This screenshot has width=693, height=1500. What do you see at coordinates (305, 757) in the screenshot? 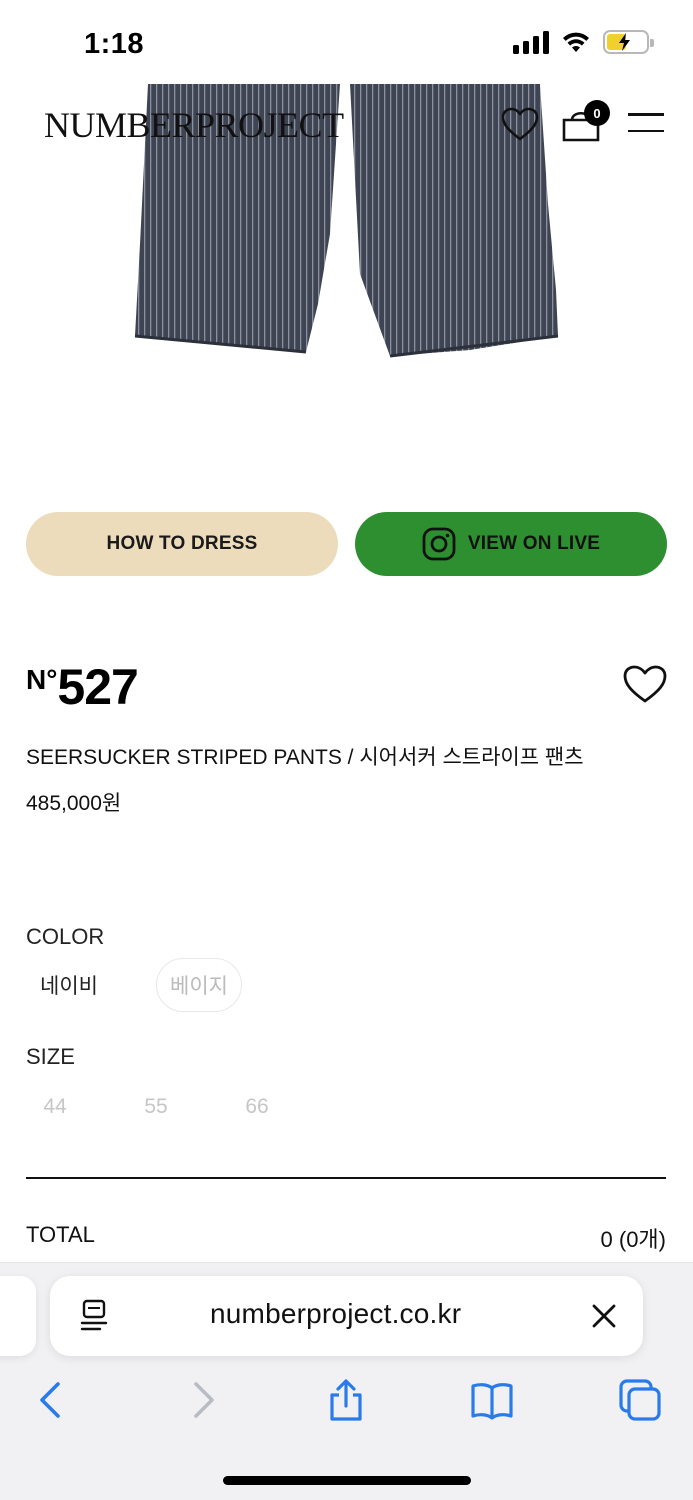
I see `product-name: SEERSUCKER STRIPED PANTS / 시어서커 스트라이프 팬츠` at bounding box center [305, 757].